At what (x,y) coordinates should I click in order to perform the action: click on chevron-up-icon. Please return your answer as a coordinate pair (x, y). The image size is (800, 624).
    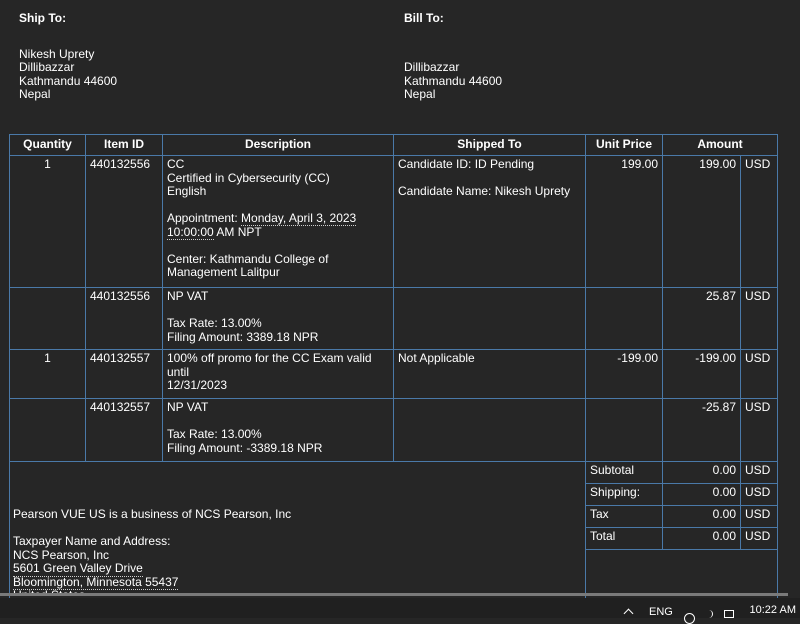
    Looking at the image, I should click on (628, 613).